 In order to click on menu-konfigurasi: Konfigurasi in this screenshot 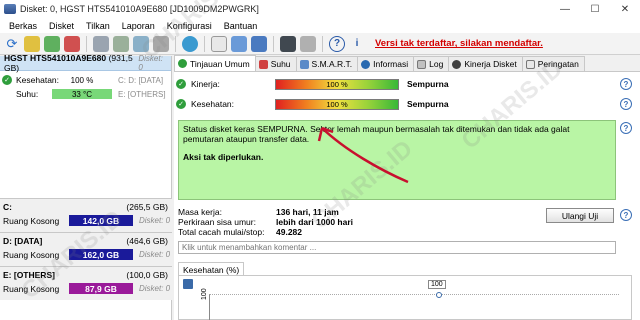, I will do `click(189, 26)`.